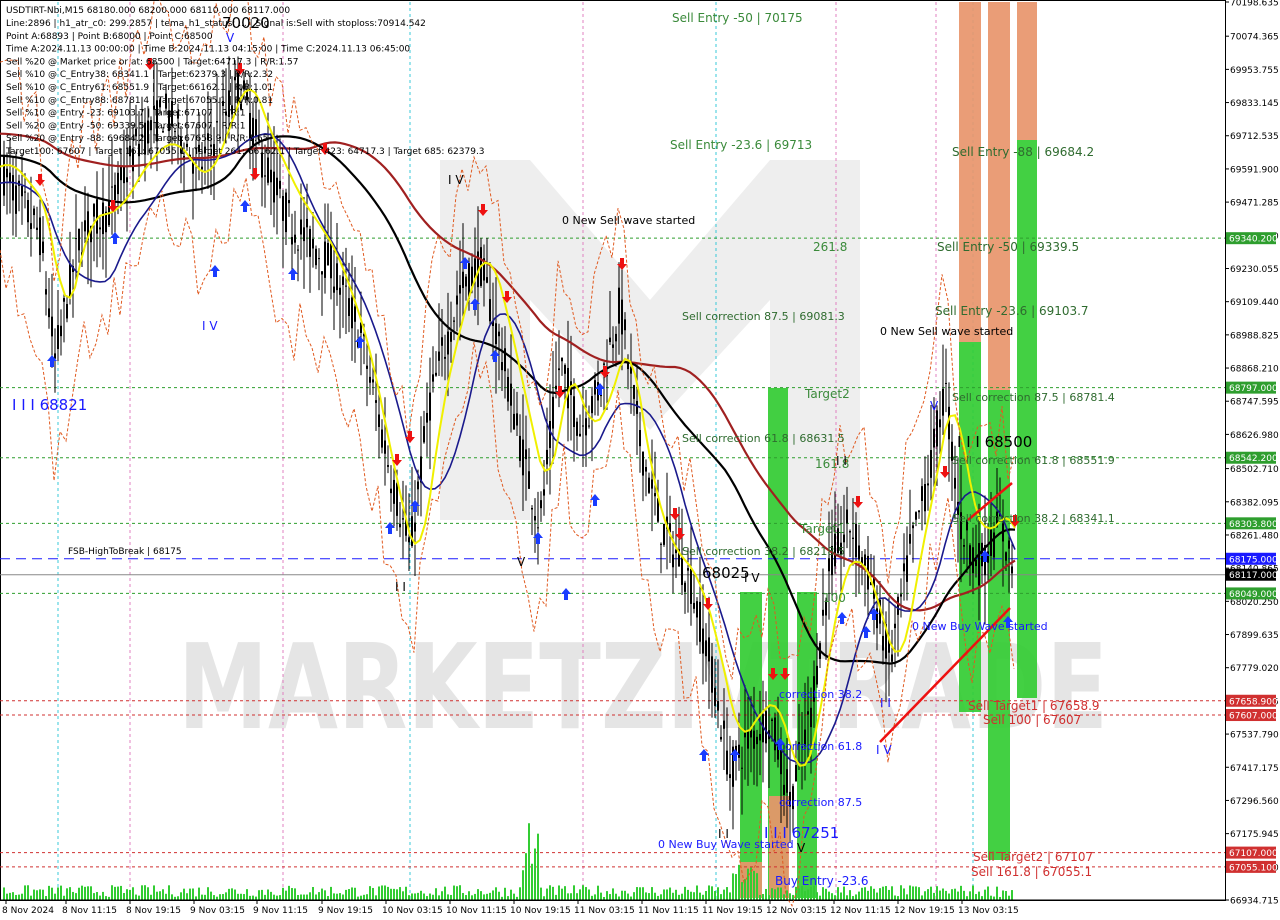 The image size is (1280, 920). What do you see at coordinates (970, 172) in the screenshot?
I see `pattern-zone` at bounding box center [970, 172].